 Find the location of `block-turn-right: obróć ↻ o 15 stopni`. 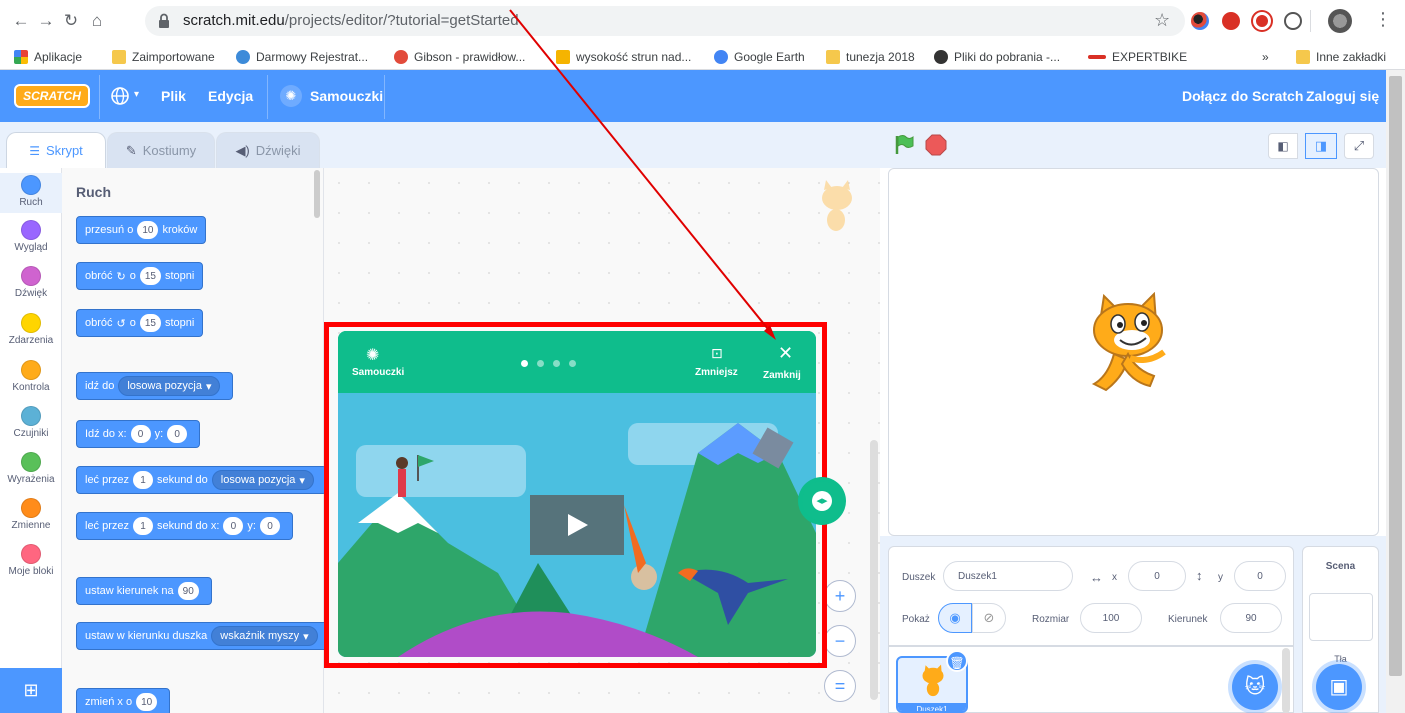

block-turn-right: obróć ↻ o 15 stopni is located at coordinates (140, 276).